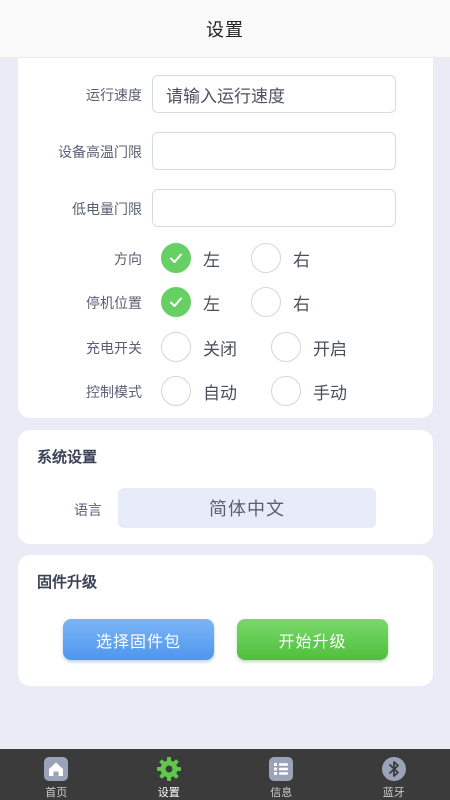 The image size is (450, 800). I want to click on direction-right-radio: 右, so click(280, 258).